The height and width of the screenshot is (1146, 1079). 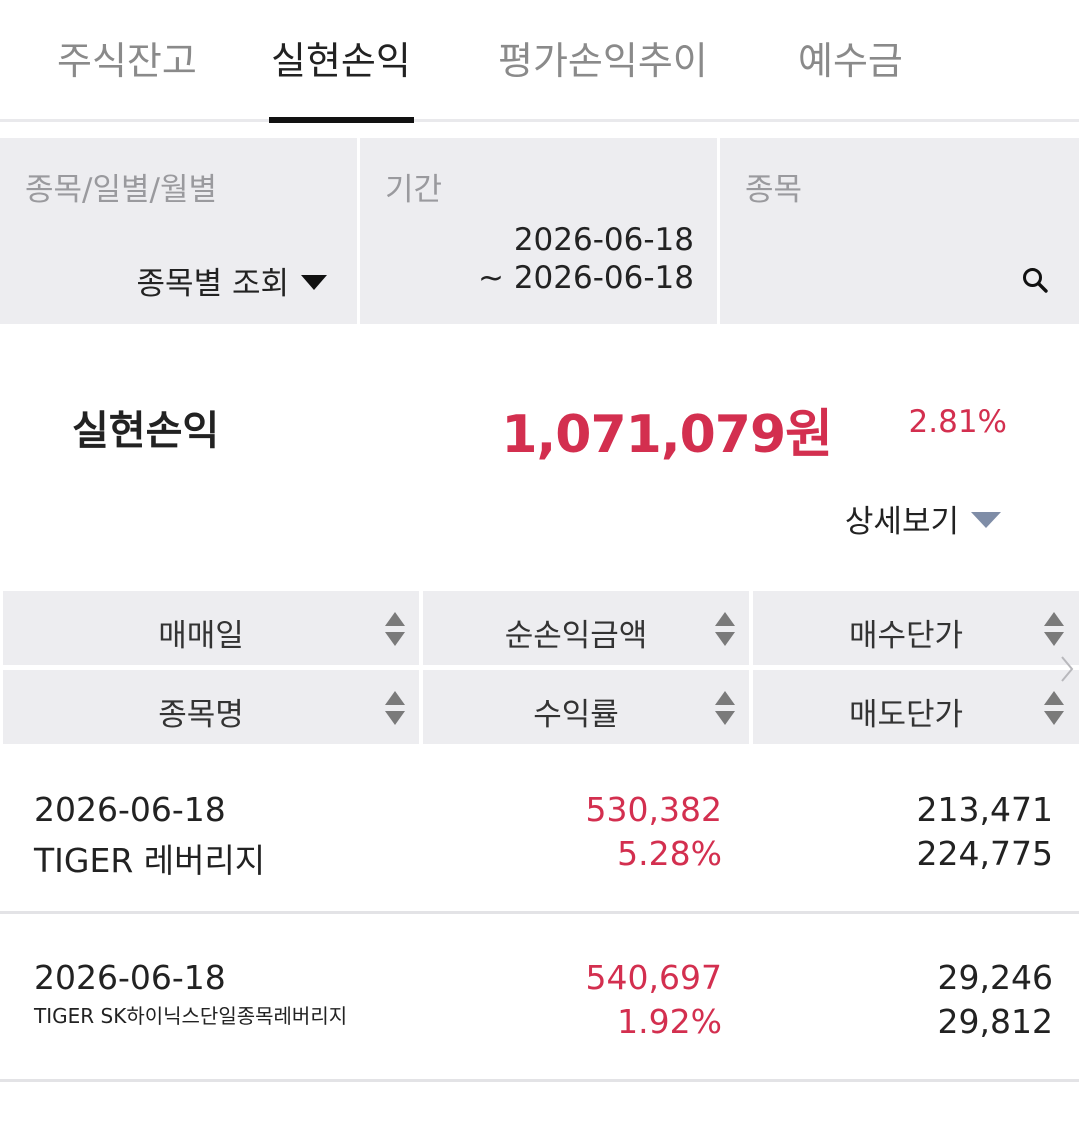 I want to click on tab-valuation-trend: 평가손익추이, so click(x=603, y=57).